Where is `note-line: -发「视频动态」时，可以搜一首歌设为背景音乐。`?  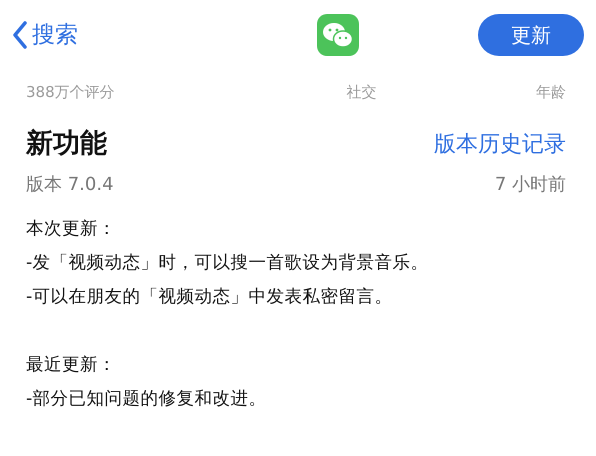
note-line: -发「视频动态」时，可以搜一首歌设为背景音乐。 is located at coordinates (228, 263).